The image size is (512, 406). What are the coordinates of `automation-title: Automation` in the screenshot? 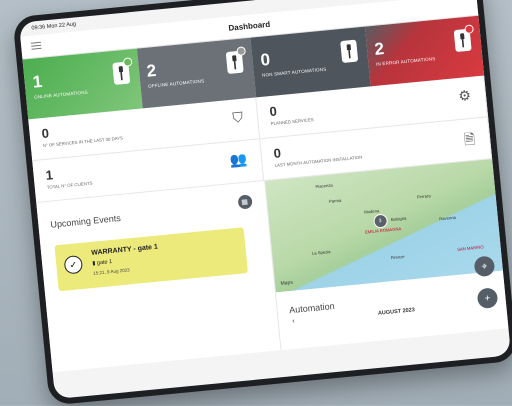 It's located at (312, 308).